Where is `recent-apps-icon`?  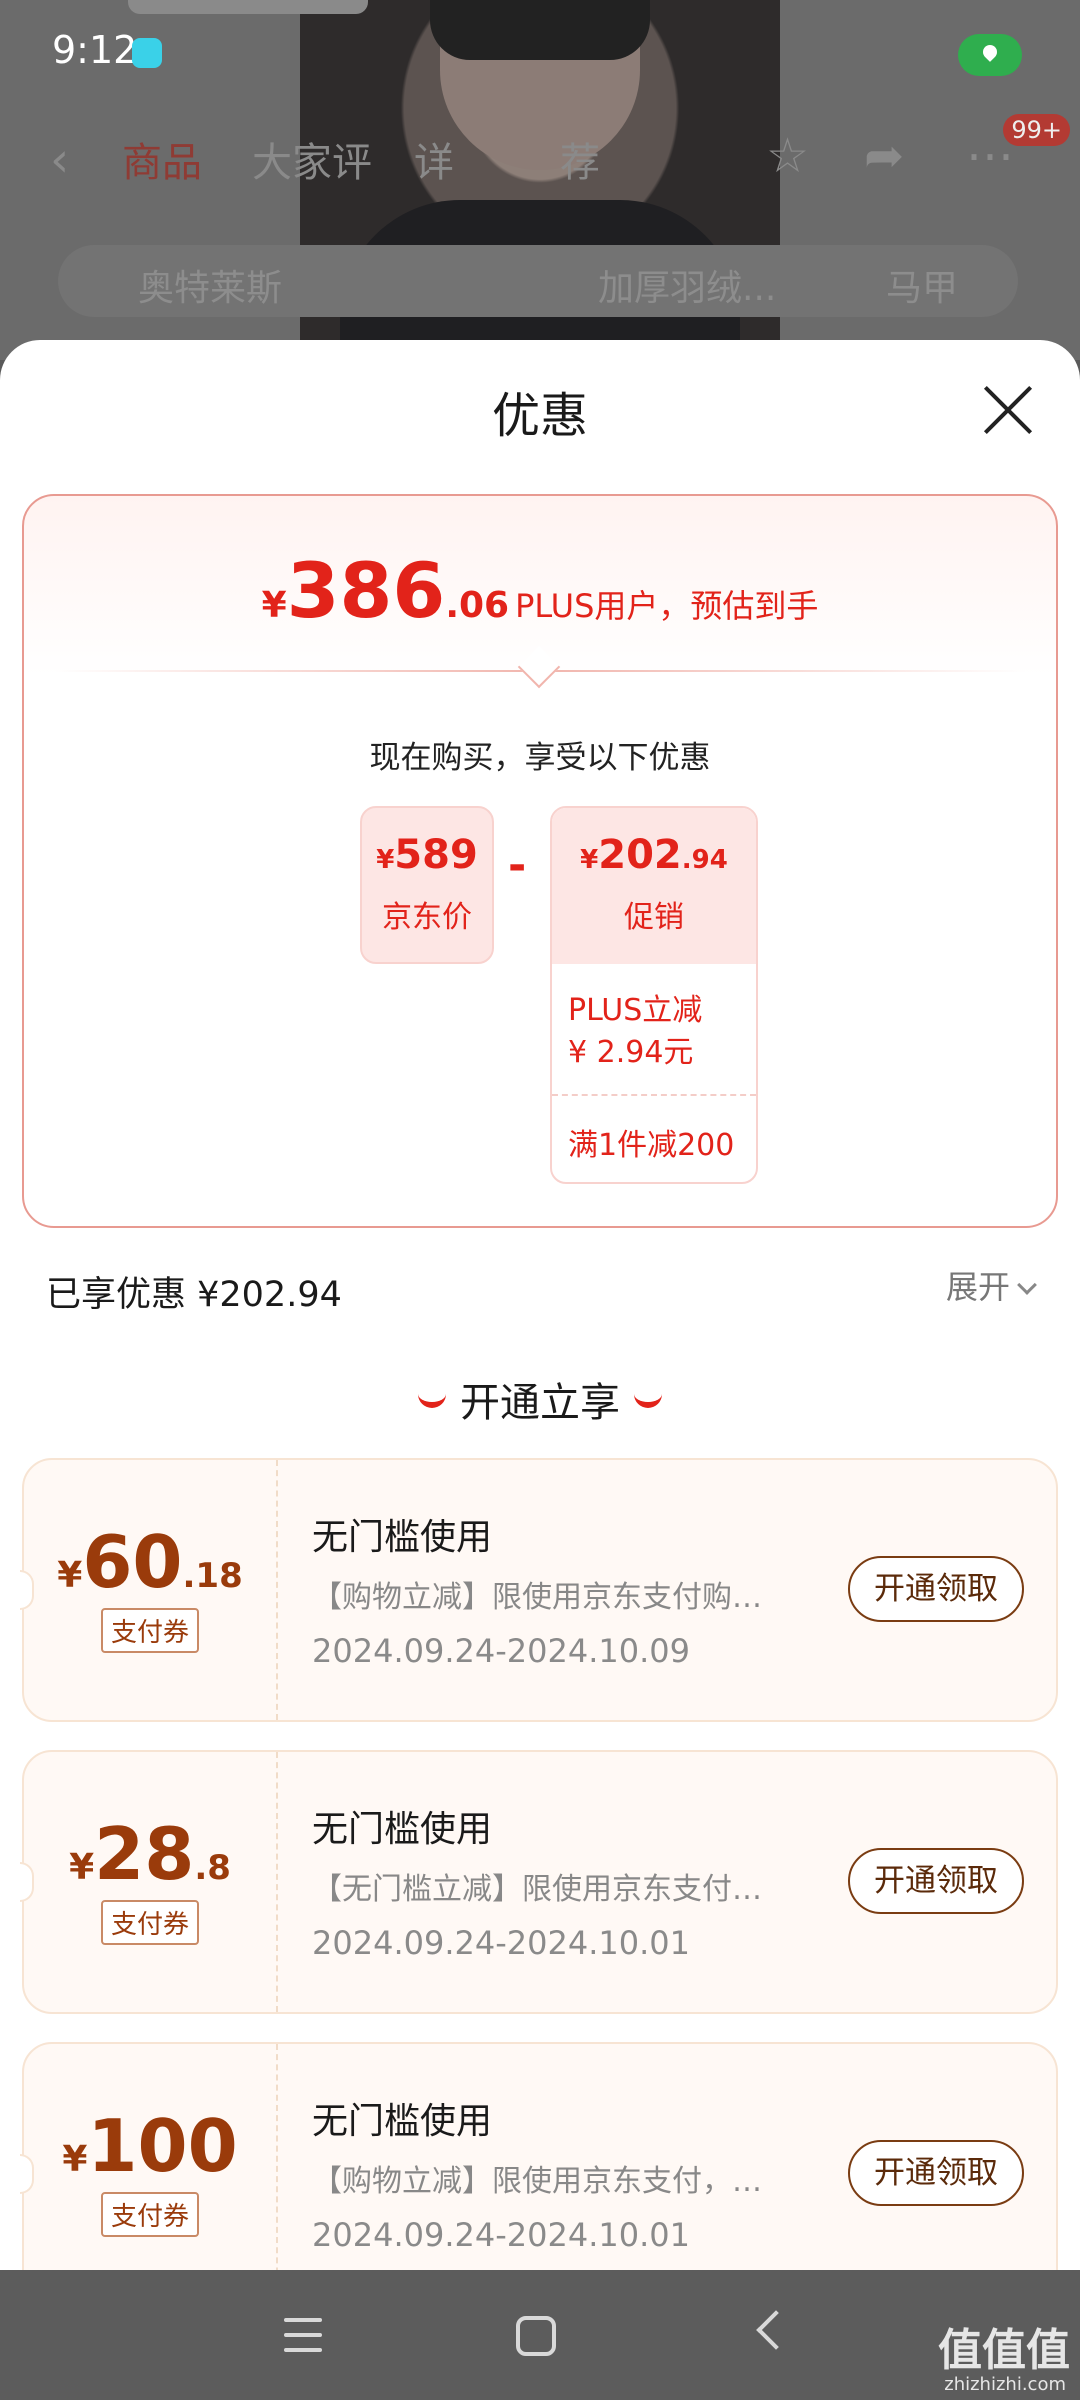 recent-apps-icon is located at coordinates (303, 2335).